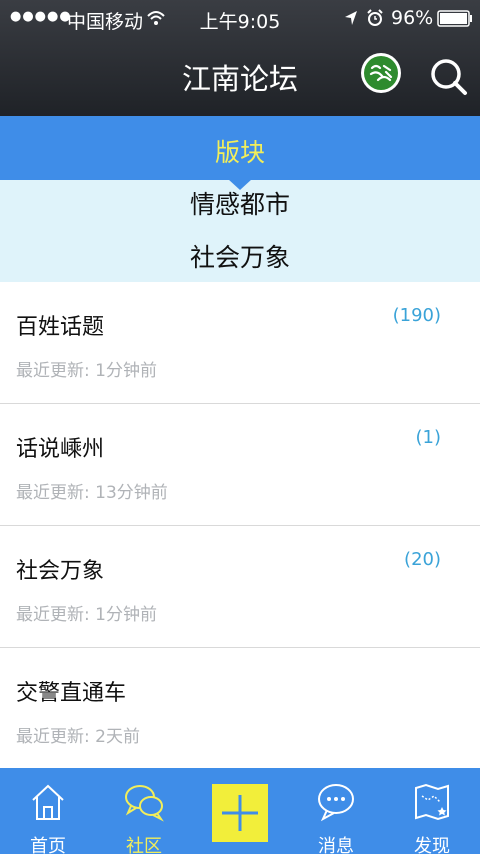 The image size is (480, 858). Describe the element at coordinates (92, 493) in the screenshot. I see `forum-last-update: 最近更新: 13分钟前` at that location.